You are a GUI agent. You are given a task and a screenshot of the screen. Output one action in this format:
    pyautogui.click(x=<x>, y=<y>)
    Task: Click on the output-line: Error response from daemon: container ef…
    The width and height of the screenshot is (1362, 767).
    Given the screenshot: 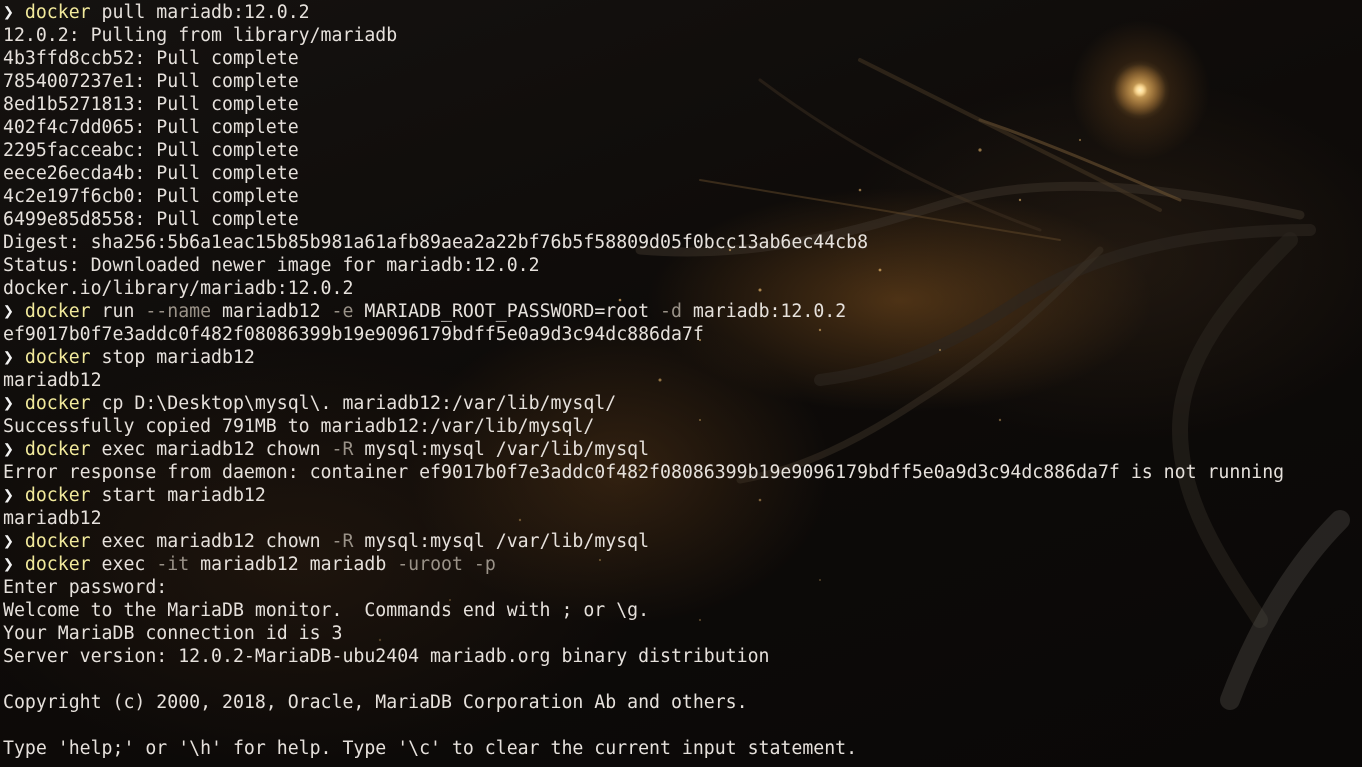 What is the action you would take?
    pyautogui.click(x=682, y=472)
    